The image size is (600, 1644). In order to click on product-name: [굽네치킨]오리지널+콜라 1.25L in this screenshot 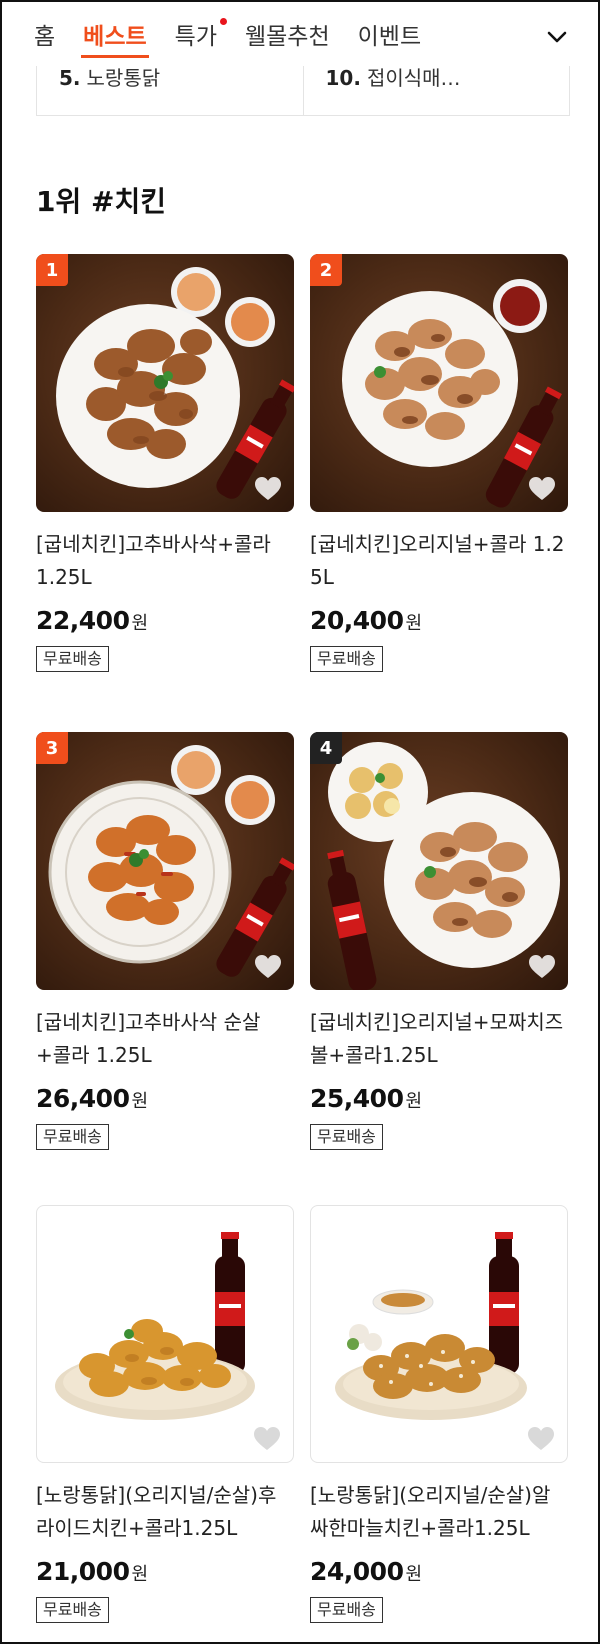, I will do `click(439, 561)`.